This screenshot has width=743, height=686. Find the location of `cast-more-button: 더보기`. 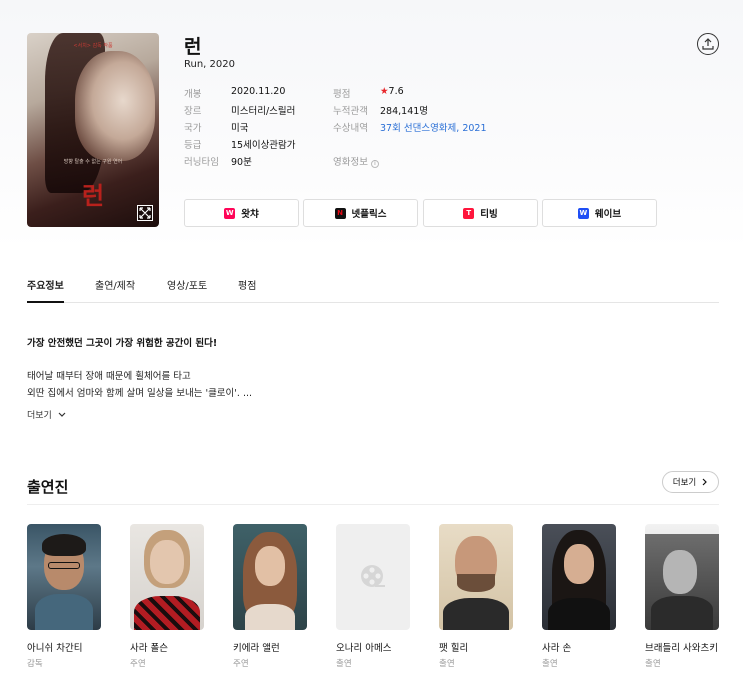

cast-more-button: 더보기 is located at coordinates (690, 482).